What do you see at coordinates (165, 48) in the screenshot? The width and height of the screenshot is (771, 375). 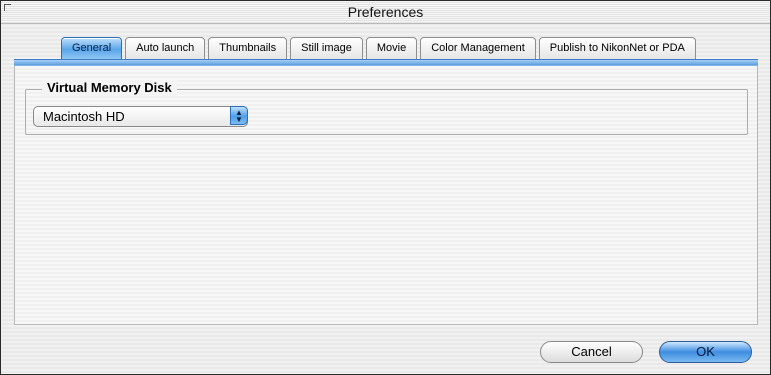 I see `tab-auto-launch: Auto launch` at bounding box center [165, 48].